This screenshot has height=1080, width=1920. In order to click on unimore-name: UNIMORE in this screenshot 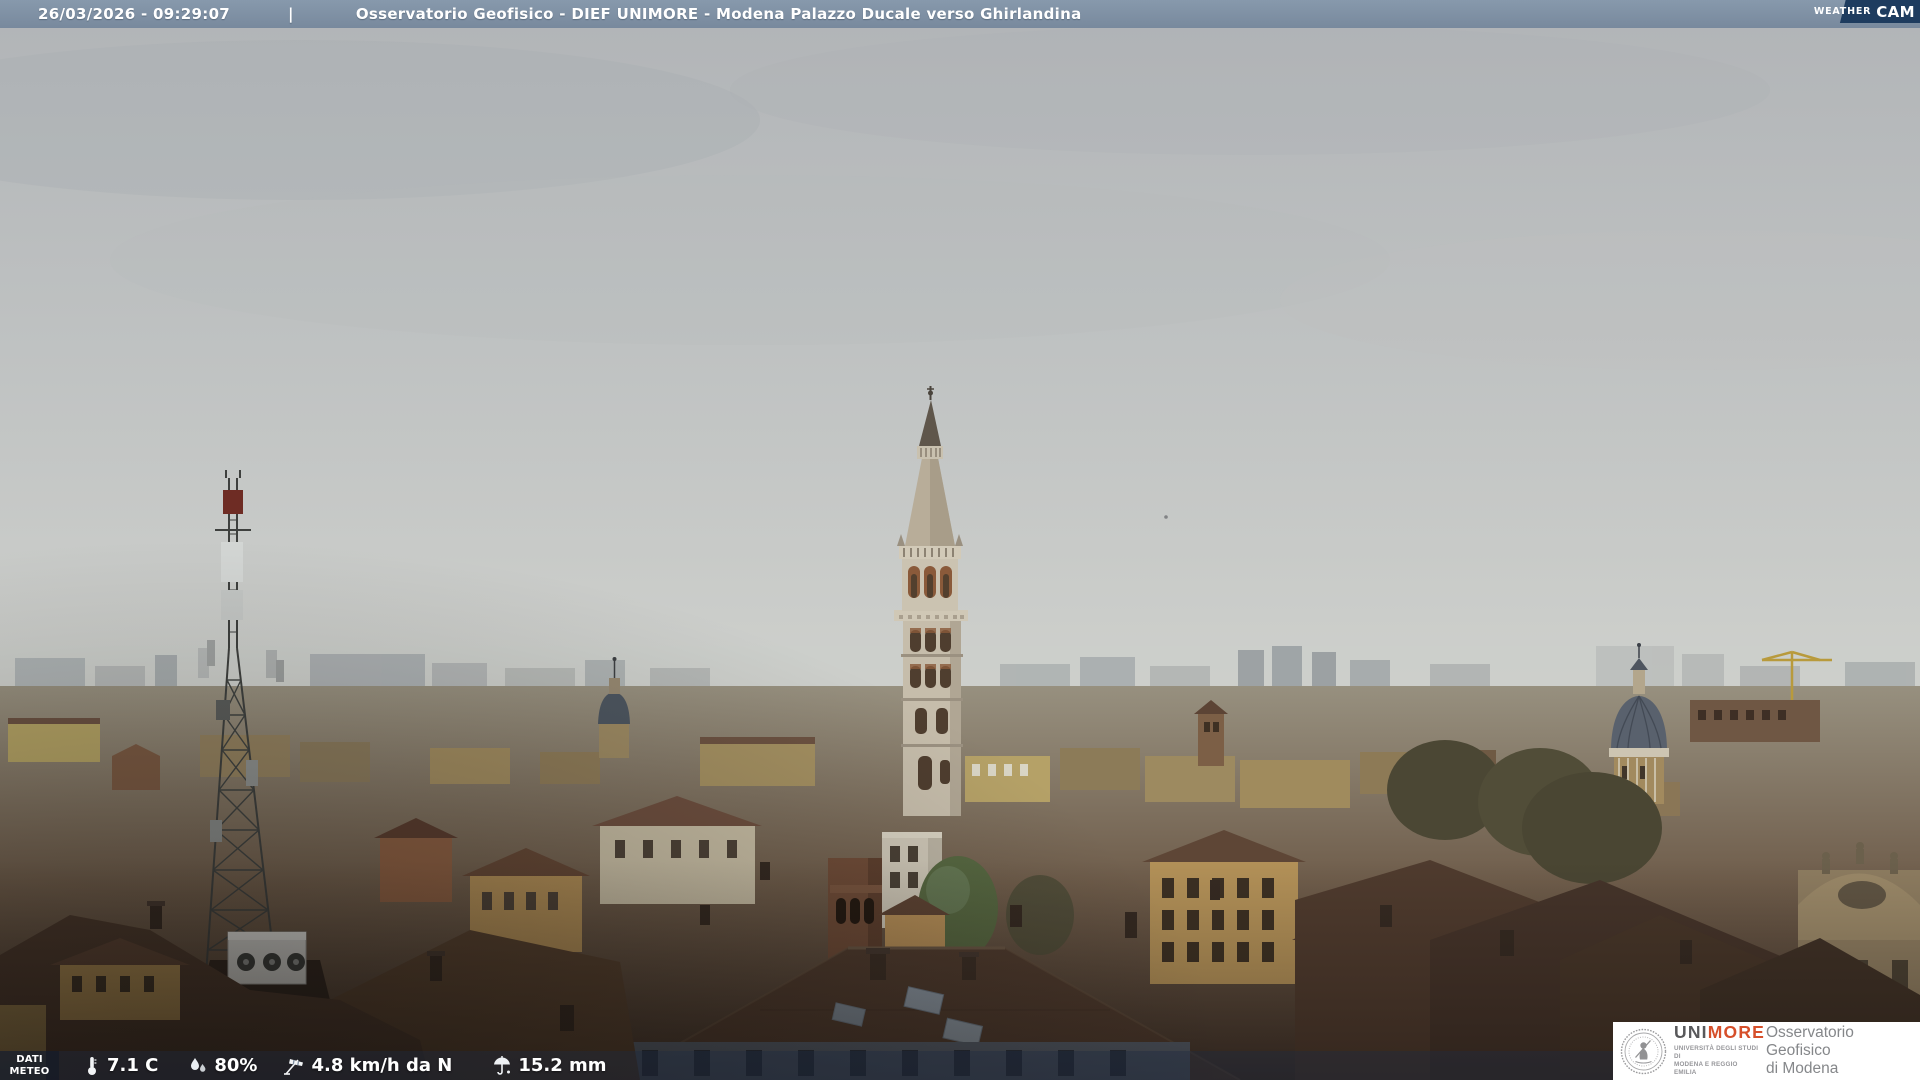, I will do `click(1720, 1032)`.